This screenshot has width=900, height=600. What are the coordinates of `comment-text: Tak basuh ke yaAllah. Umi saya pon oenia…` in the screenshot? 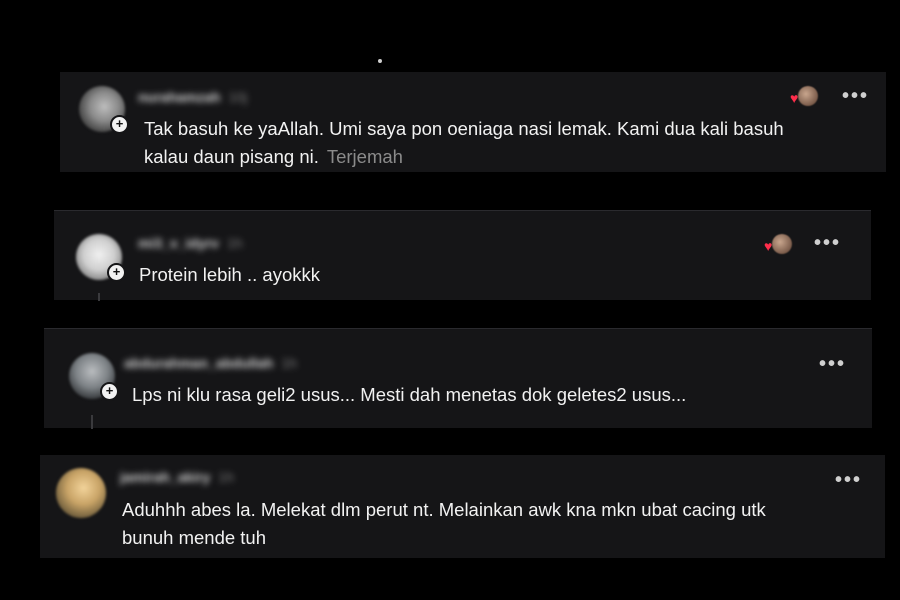 It's located at (504, 143).